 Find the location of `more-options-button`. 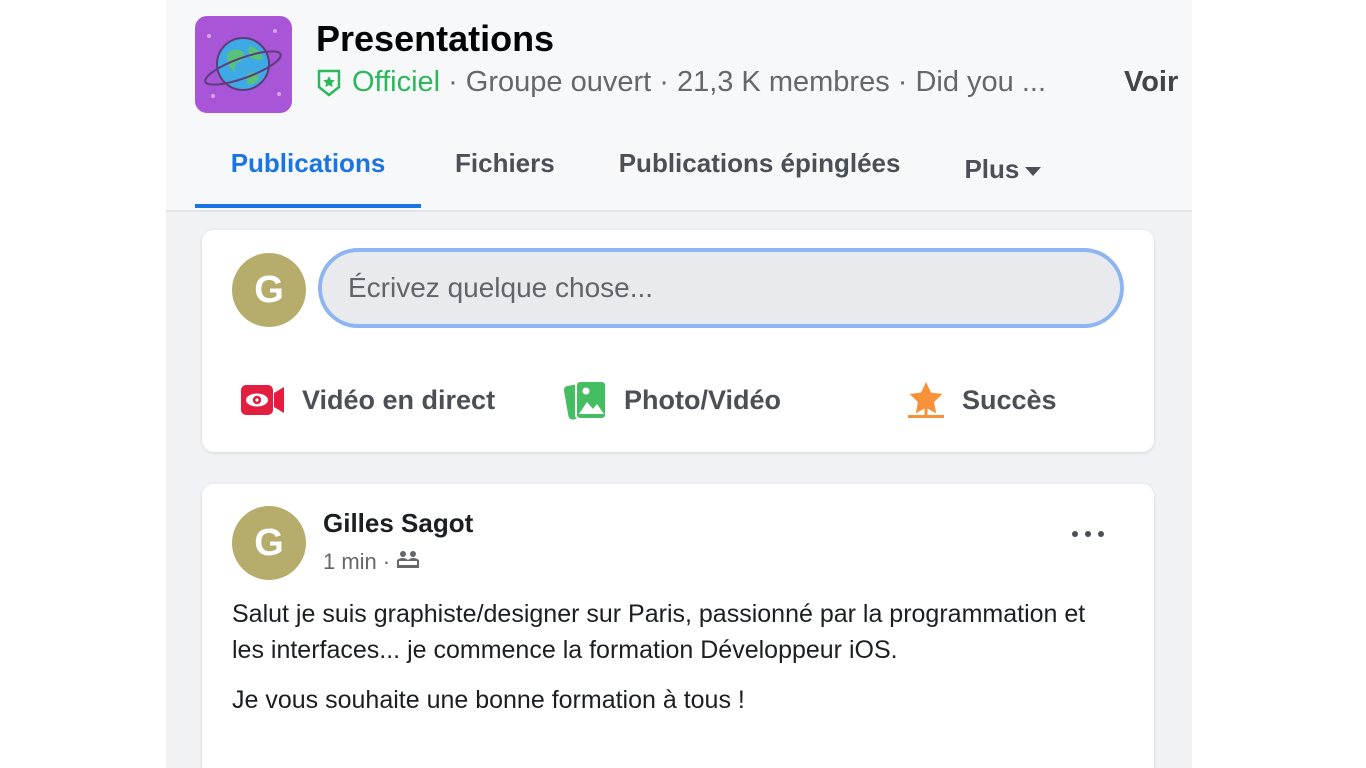

more-options-button is located at coordinates (1088, 534).